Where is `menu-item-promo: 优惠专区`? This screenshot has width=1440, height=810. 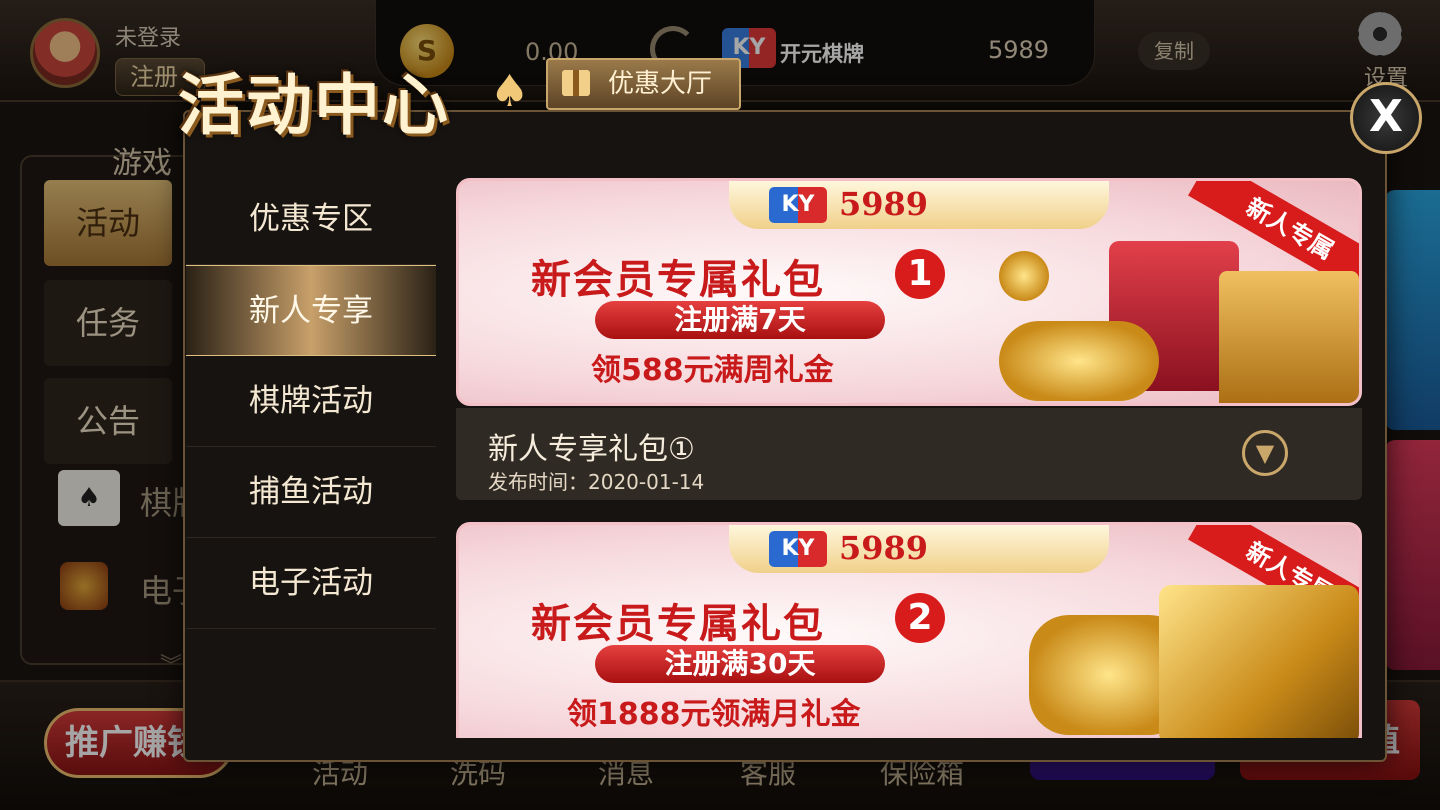
menu-item-promo: 优惠专区 is located at coordinates (311, 219).